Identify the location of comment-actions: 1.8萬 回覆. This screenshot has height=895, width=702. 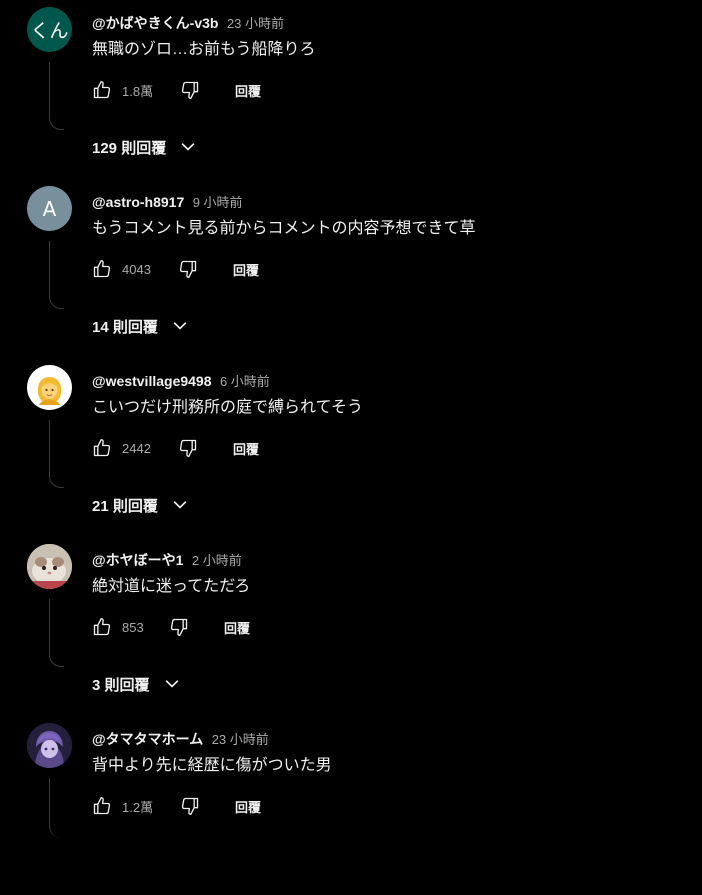
(176, 90).